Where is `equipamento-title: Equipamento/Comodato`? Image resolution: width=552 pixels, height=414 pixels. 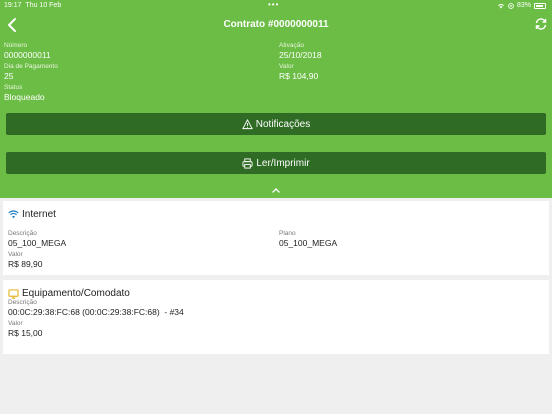 equipamento-title: Equipamento/Comodato is located at coordinates (69, 293).